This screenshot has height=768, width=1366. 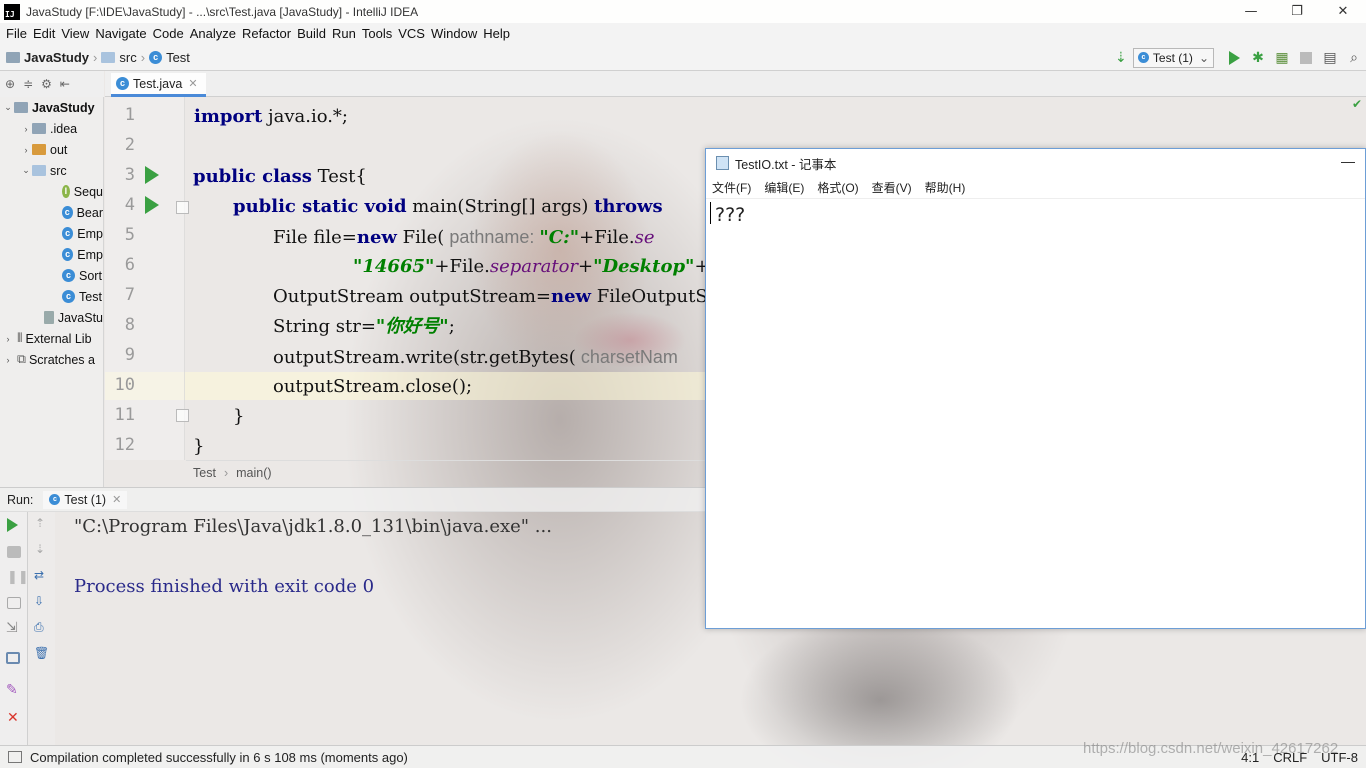 I want to click on tree-node-file: c Sort, so click(x=51, y=275).